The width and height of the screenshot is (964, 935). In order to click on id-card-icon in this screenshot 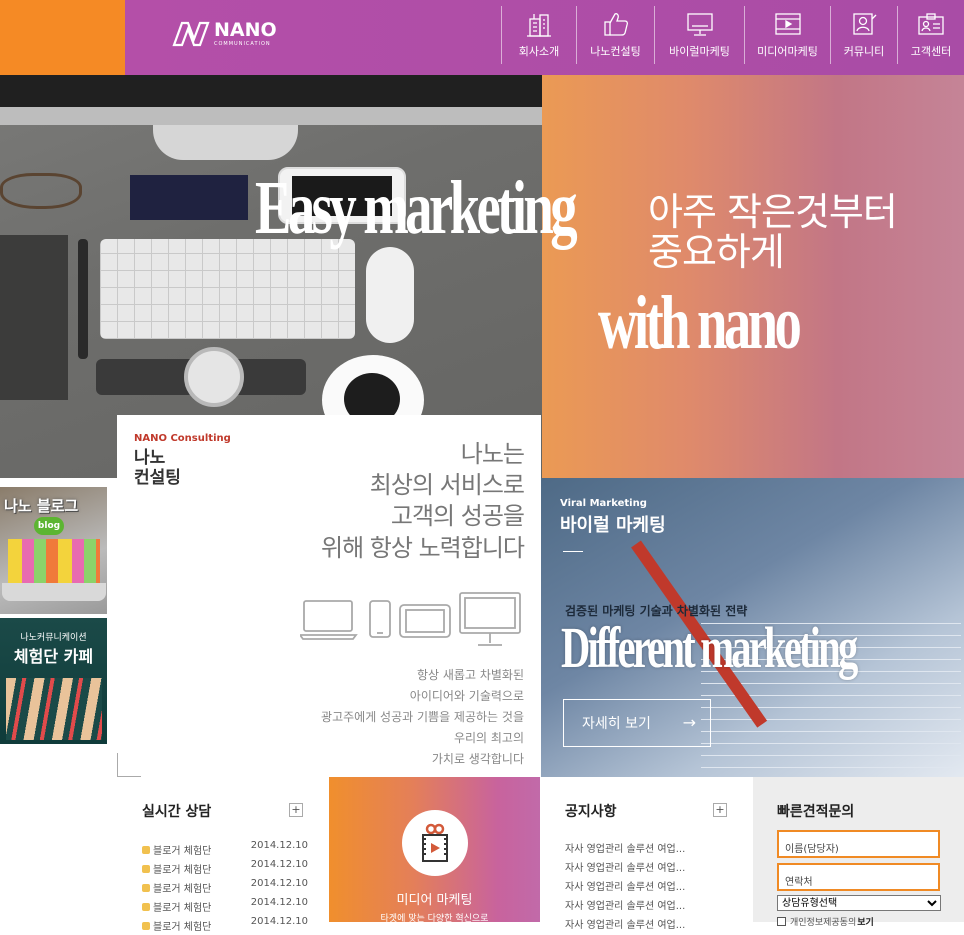, I will do `click(931, 24)`.